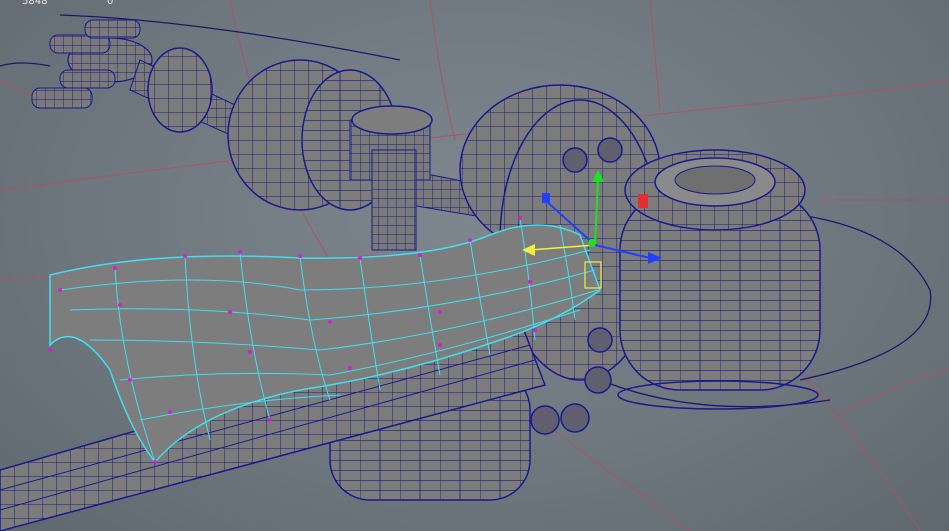  I want to click on spring-stack, so click(719, 279).